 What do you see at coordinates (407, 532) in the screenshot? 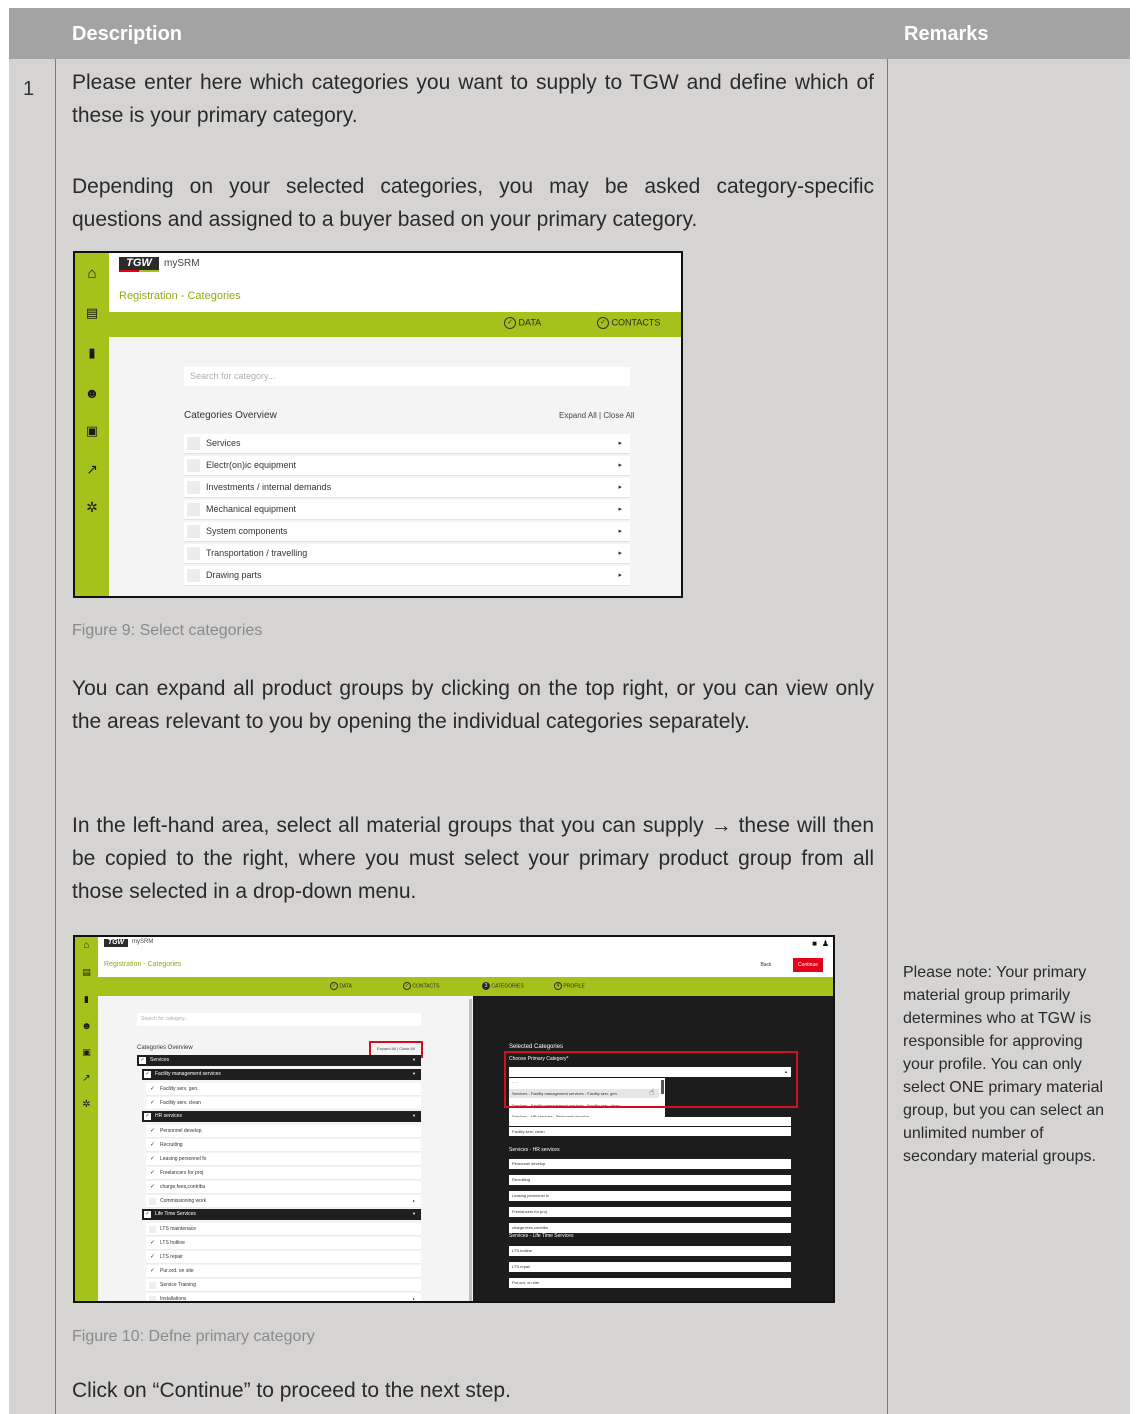
I see `category-row: System components ▸` at bounding box center [407, 532].